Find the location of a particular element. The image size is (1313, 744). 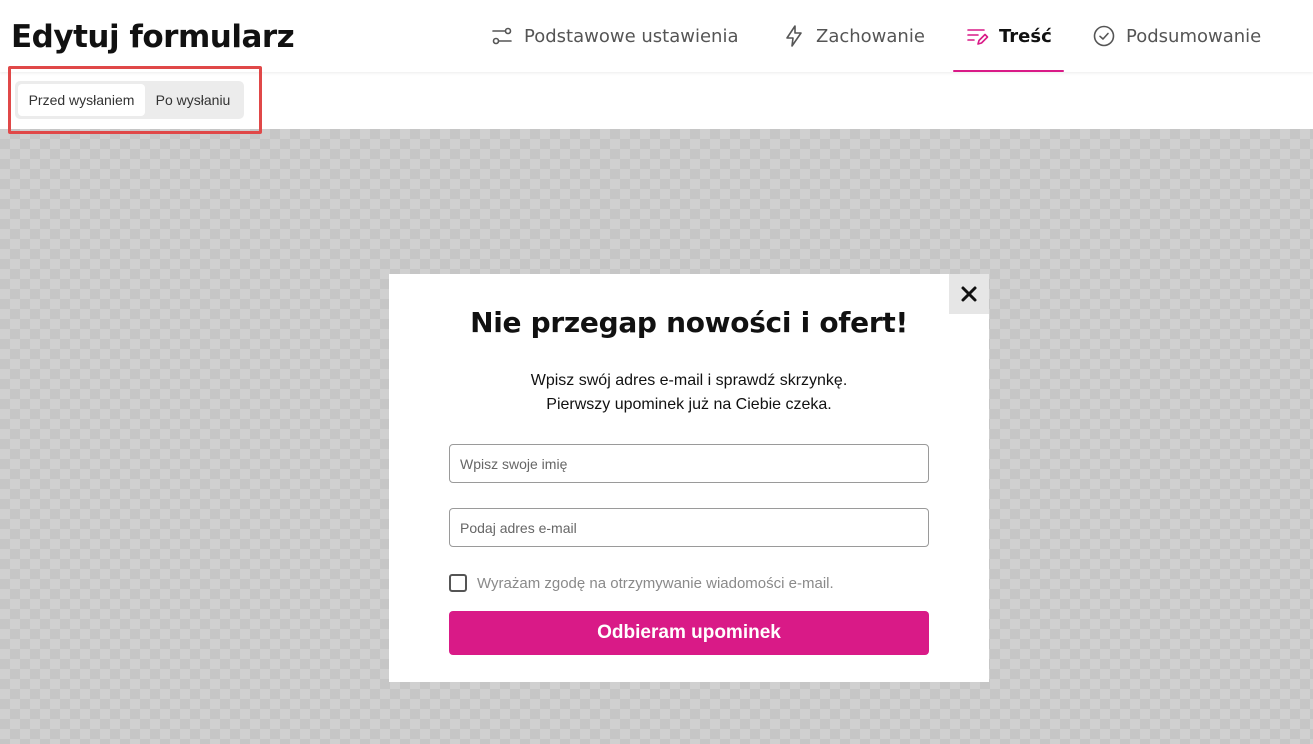

before-after-toggle: Przed wysłaniem Po wysłaniu is located at coordinates (129, 100).